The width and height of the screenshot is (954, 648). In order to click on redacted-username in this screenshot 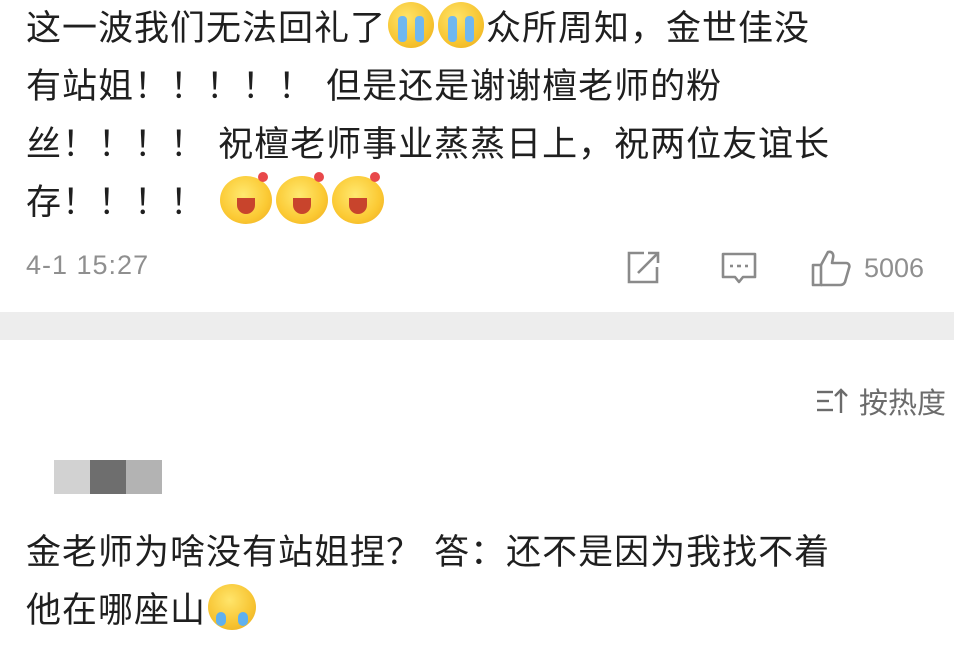, I will do `click(108, 477)`.